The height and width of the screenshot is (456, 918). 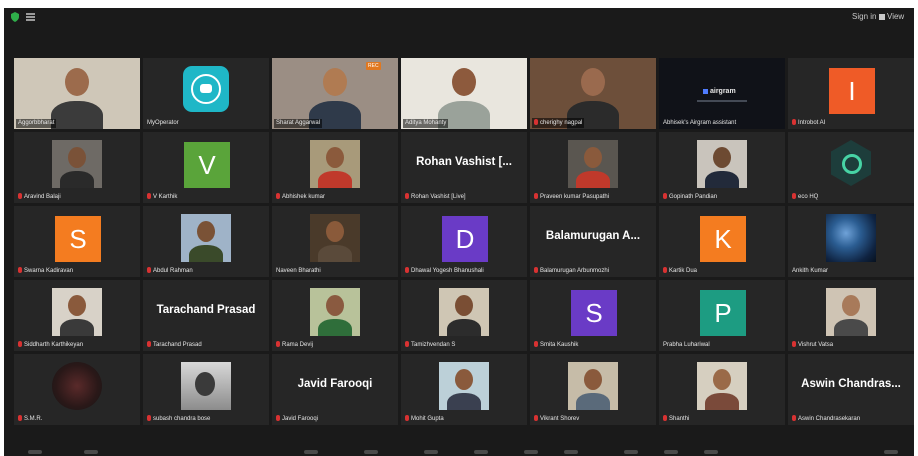 I want to click on view-label: View, so click(x=896, y=16).